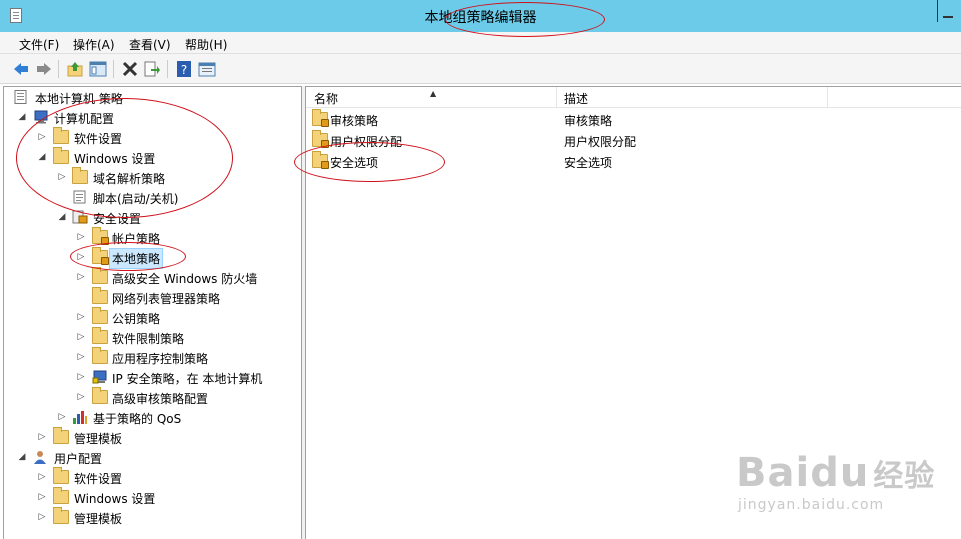 The image size is (961, 539). I want to click on menu-action: 操作(A), so click(94, 44).